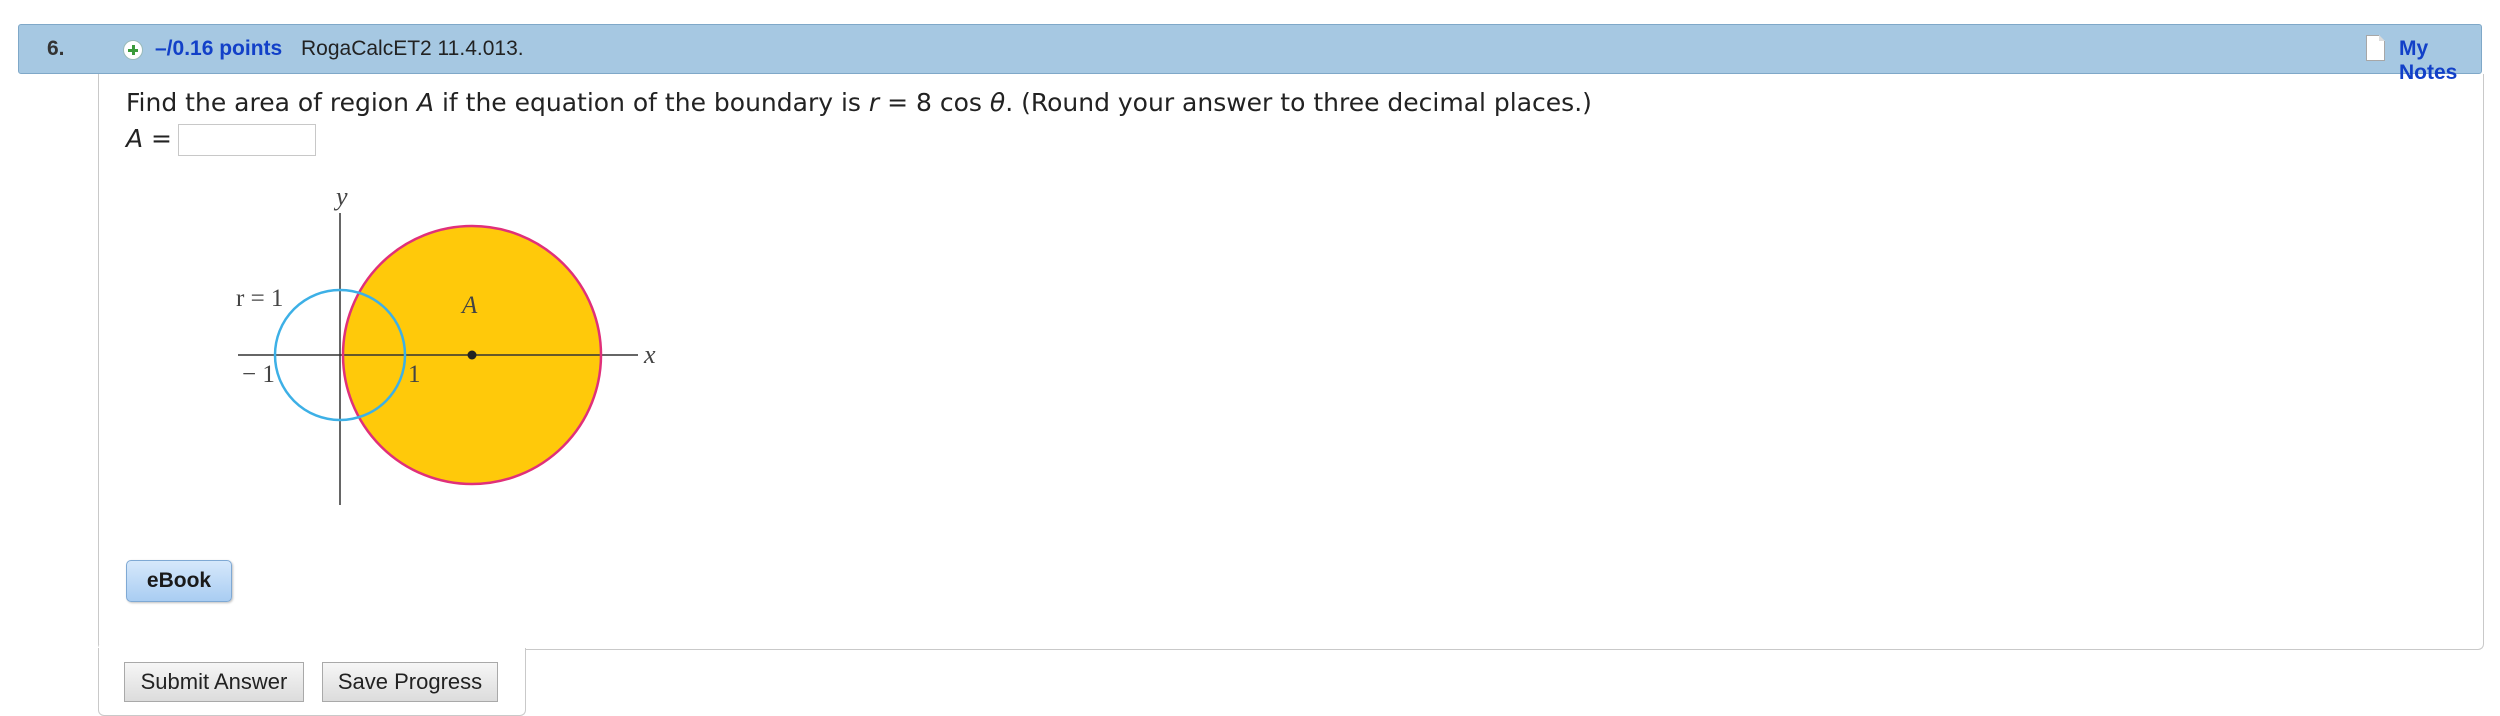  What do you see at coordinates (158, 138) in the screenshot?
I see `answer-equals: =` at bounding box center [158, 138].